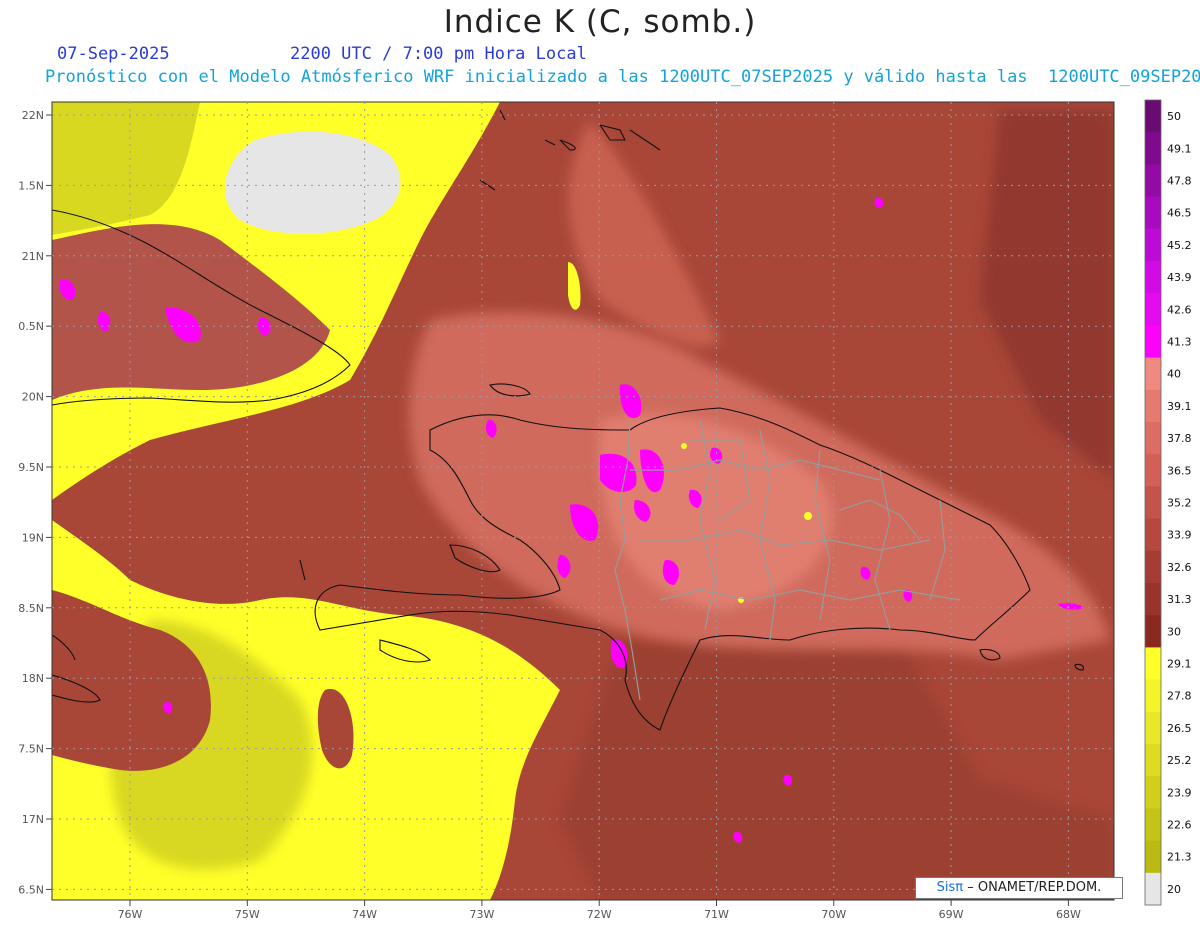 The width and height of the screenshot is (1200, 927). What do you see at coordinates (33, 397) in the screenshot?
I see `lat-tick-label: 20N` at bounding box center [33, 397].